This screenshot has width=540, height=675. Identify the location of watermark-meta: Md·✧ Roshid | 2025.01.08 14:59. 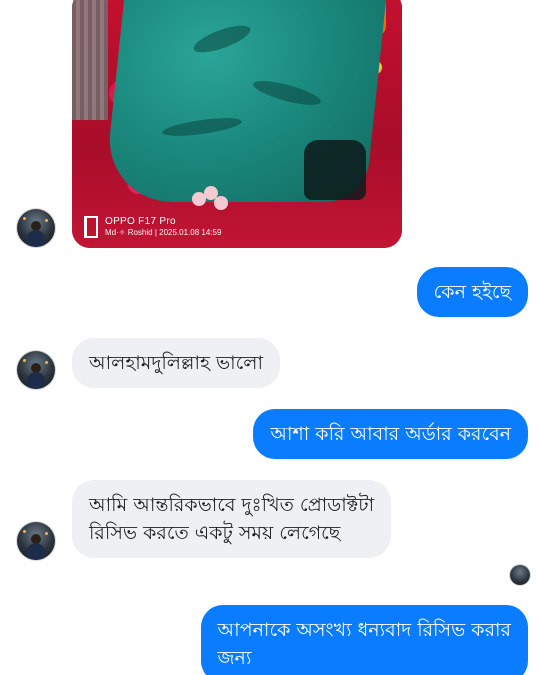
(163, 233).